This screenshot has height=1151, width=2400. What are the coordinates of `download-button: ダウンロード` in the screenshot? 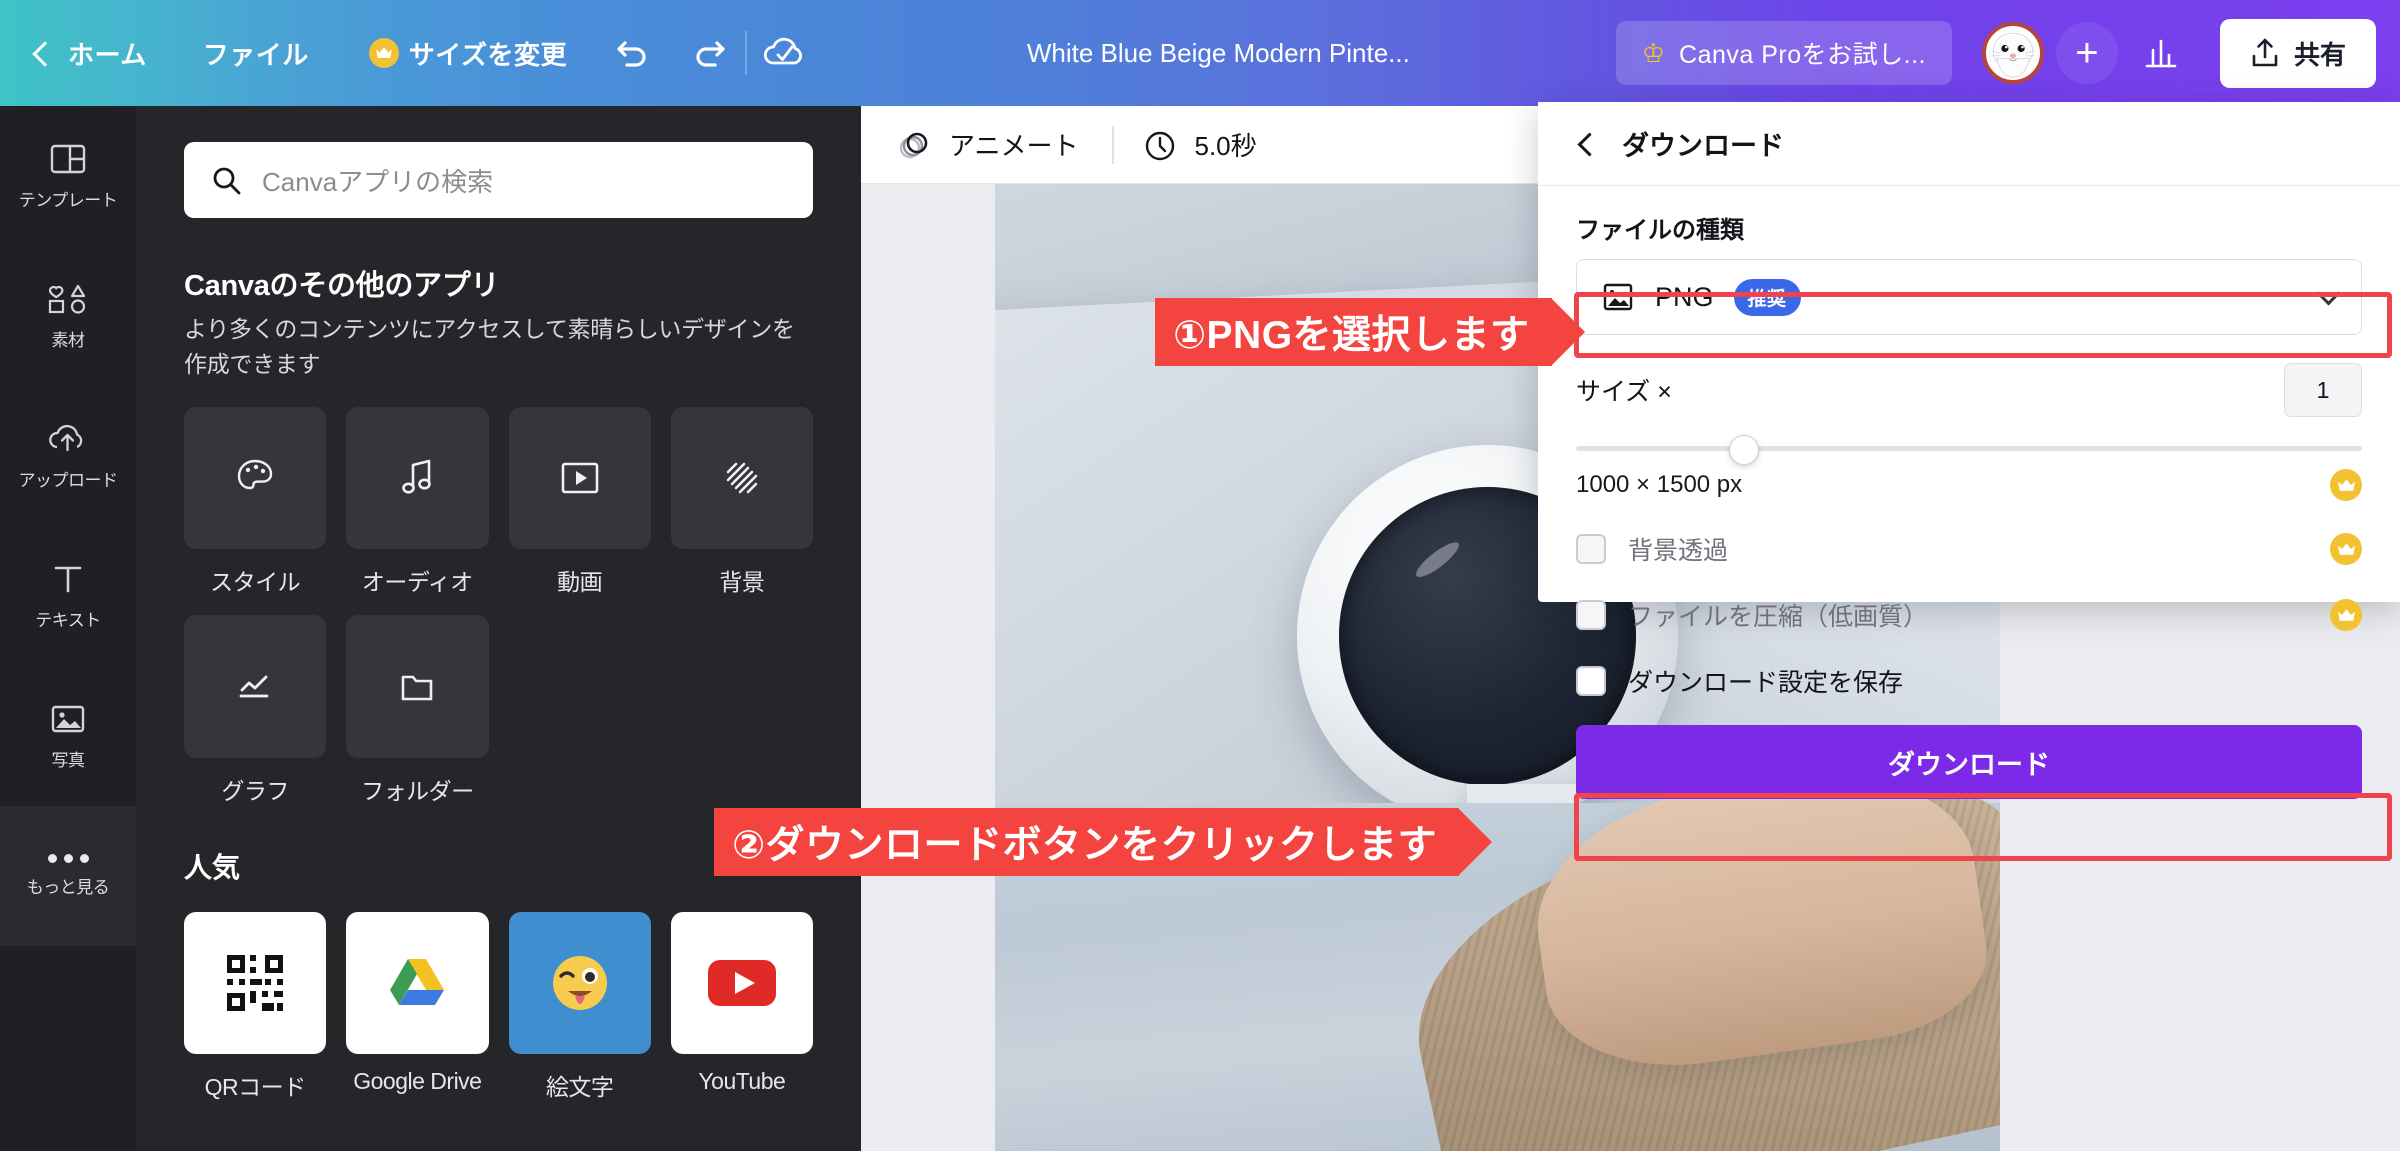 It's located at (1969, 762).